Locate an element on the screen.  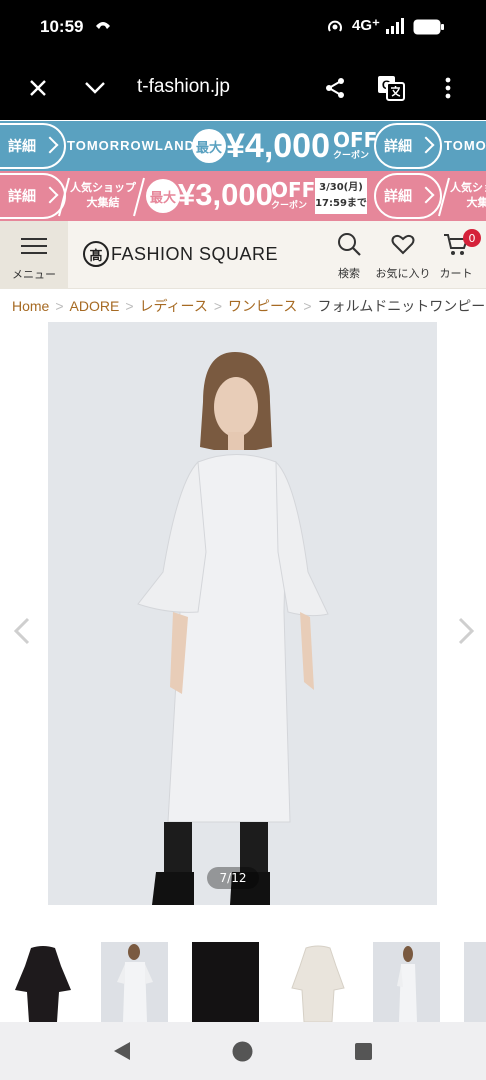
battery-icon is located at coordinates (429, 29).